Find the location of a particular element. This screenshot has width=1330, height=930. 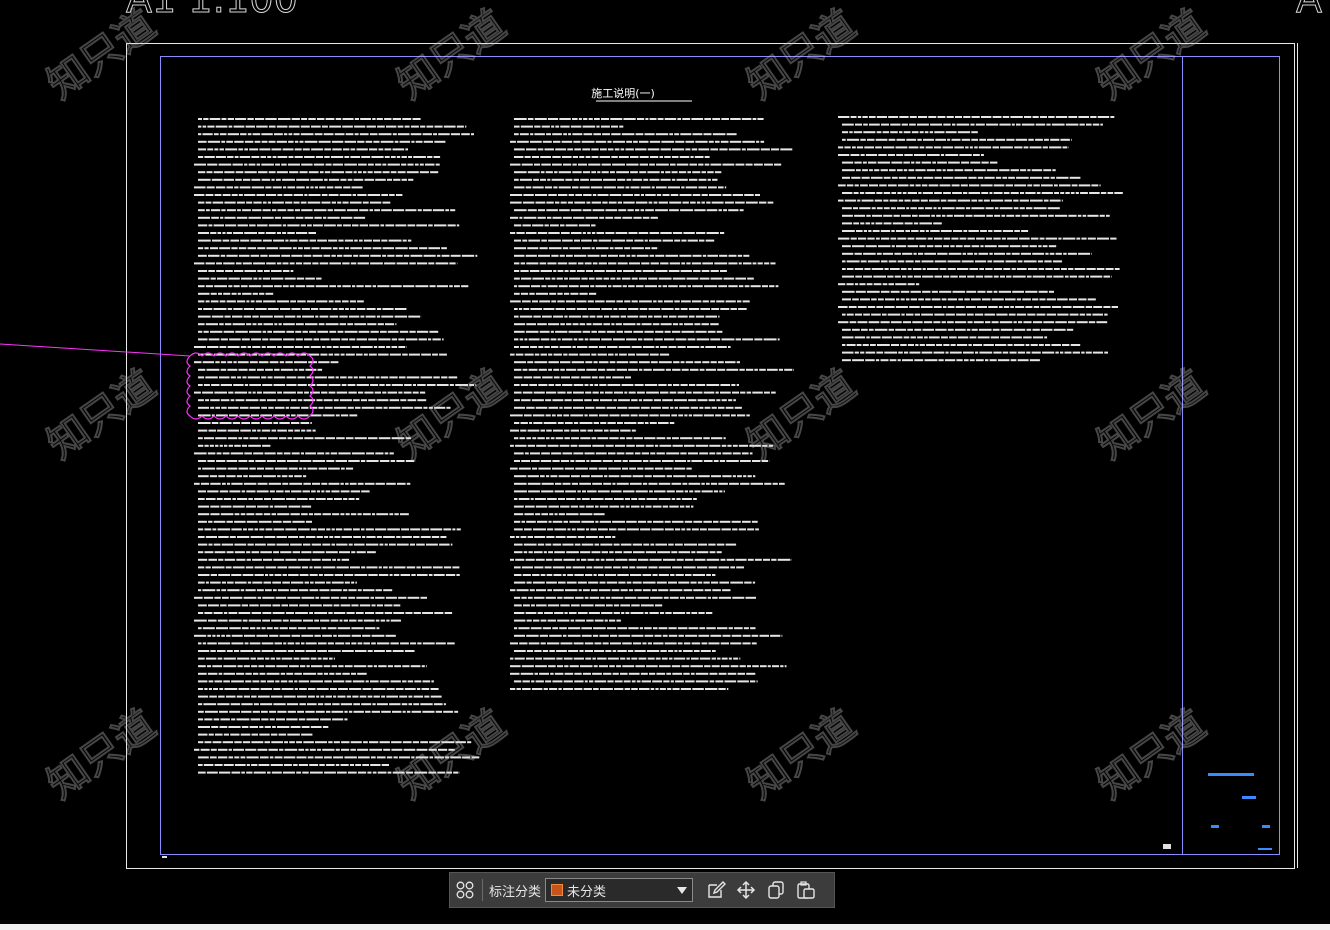

copy-icon is located at coordinates (776, 890).